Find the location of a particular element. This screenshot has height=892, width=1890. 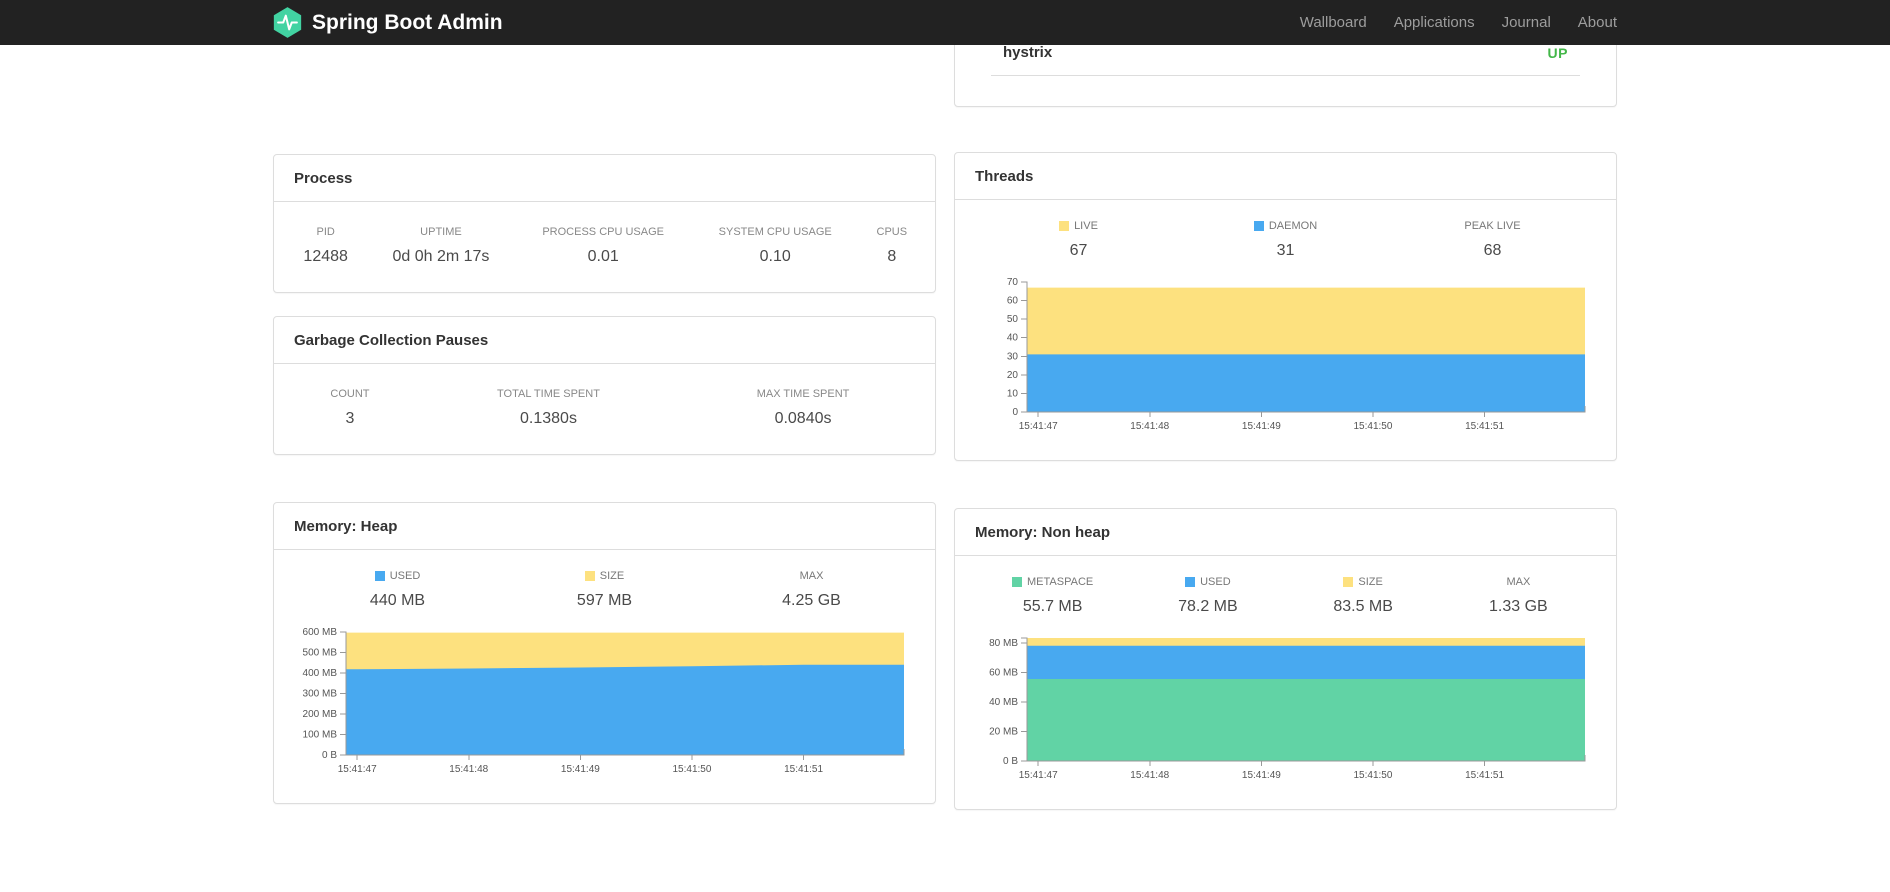

legend-item: METASPACE 55.7 MB is located at coordinates (1052, 596).